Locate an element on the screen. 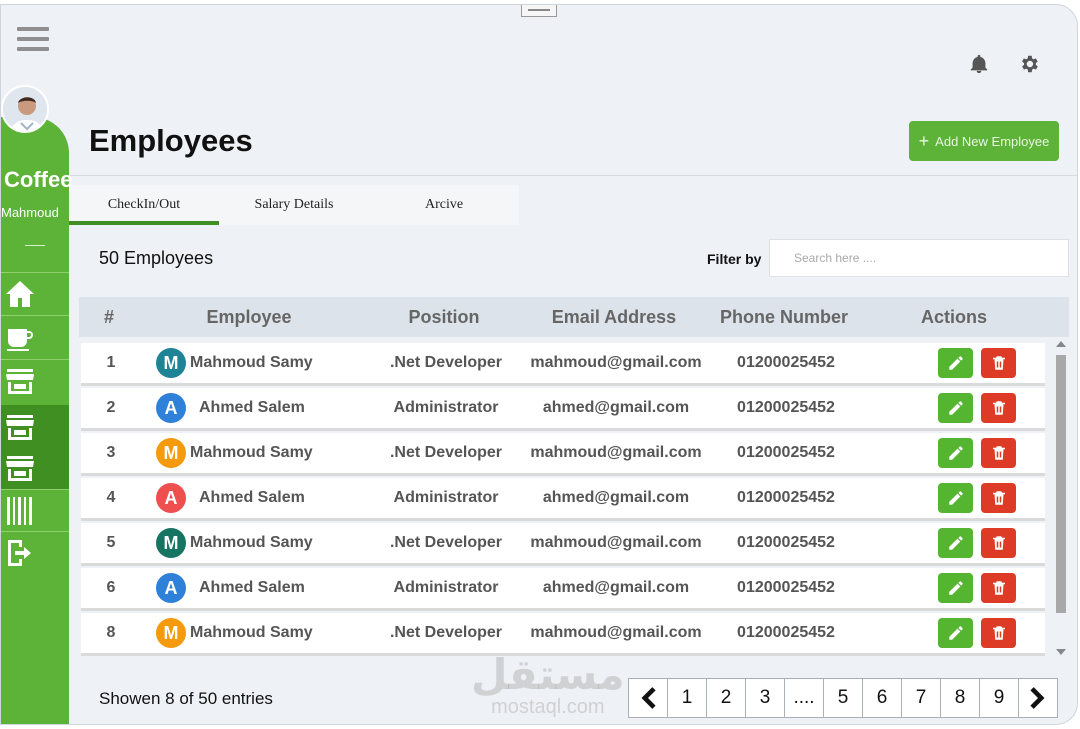  watermark-latin: mostaql.com is located at coordinates (548, 707).